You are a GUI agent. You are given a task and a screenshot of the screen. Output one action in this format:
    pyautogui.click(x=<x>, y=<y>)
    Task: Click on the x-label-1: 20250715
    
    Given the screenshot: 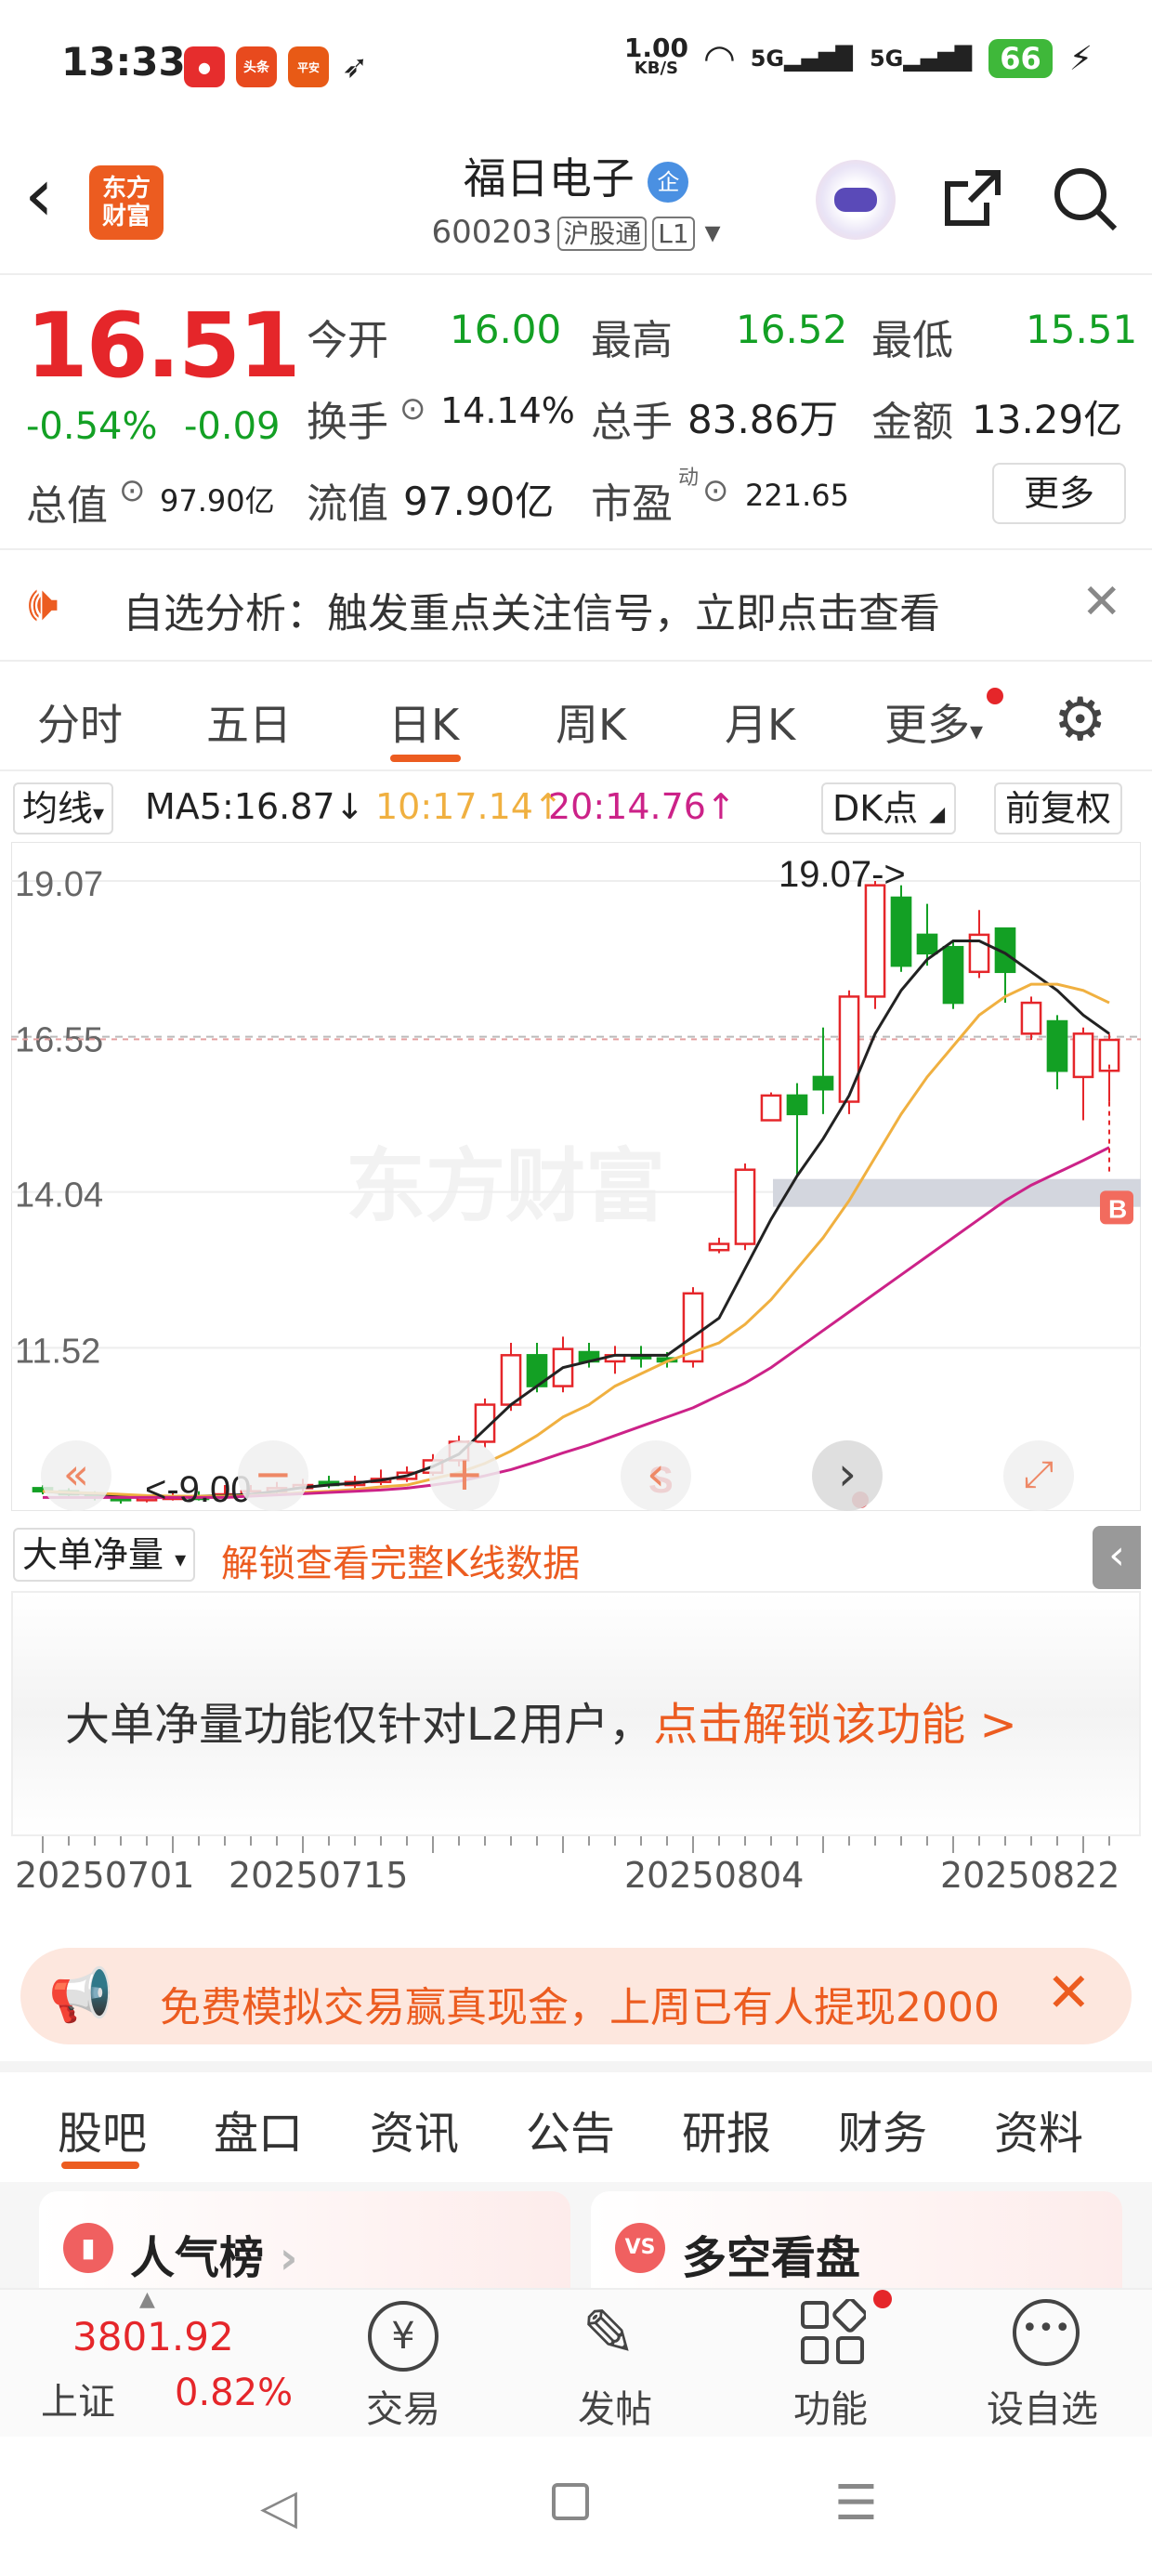 What is the action you would take?
    pyautogui.click(x=319, y=1875)
    